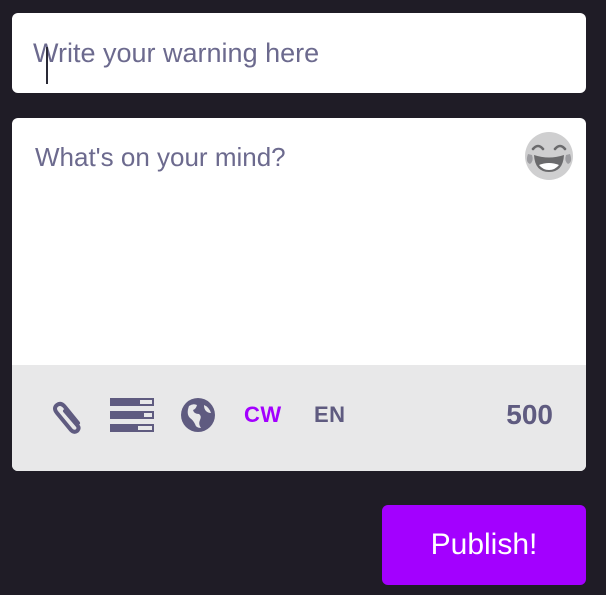  What do you see at coordinates (303, 53) in the screenshot?
I see `content-warning-input` at bounding box center [303, 53].